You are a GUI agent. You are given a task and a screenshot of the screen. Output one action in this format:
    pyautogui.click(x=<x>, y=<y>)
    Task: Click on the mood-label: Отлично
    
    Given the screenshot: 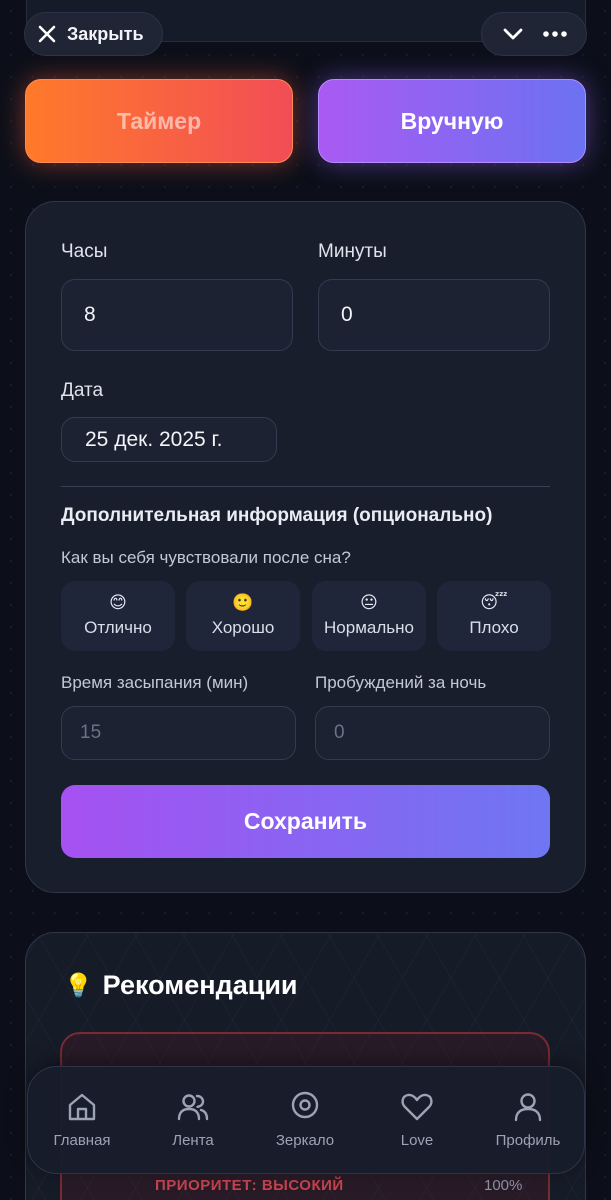 What is the action you would take?
    pyautogui.click(x=118, y=627)
    